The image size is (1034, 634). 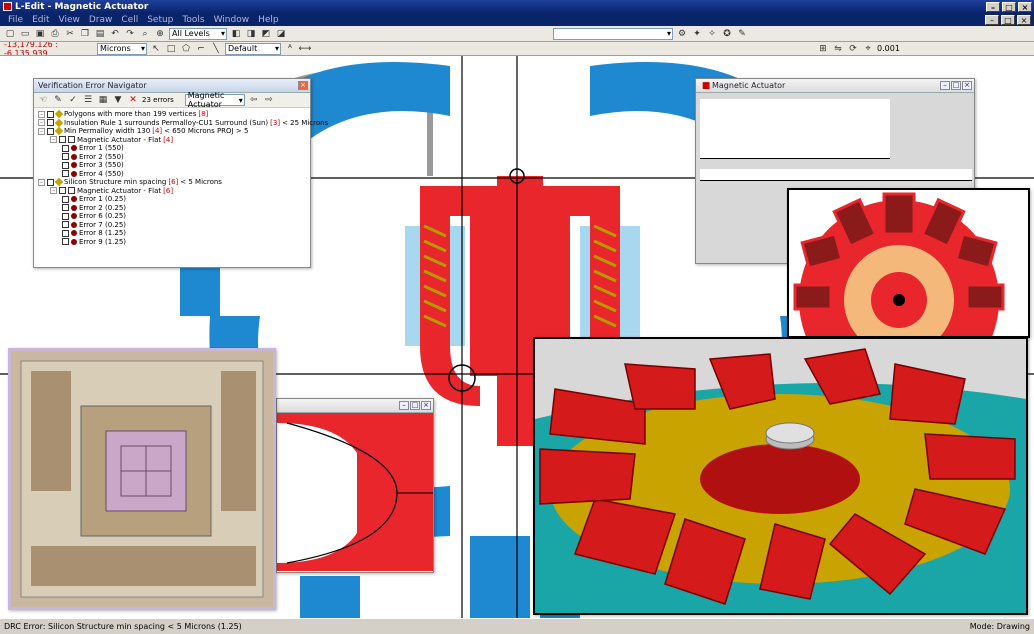 What do you see at coordinates (742, 34) in the screenshot?
I see `tool-e-icon: ✎` at bounding box center [742, 34].